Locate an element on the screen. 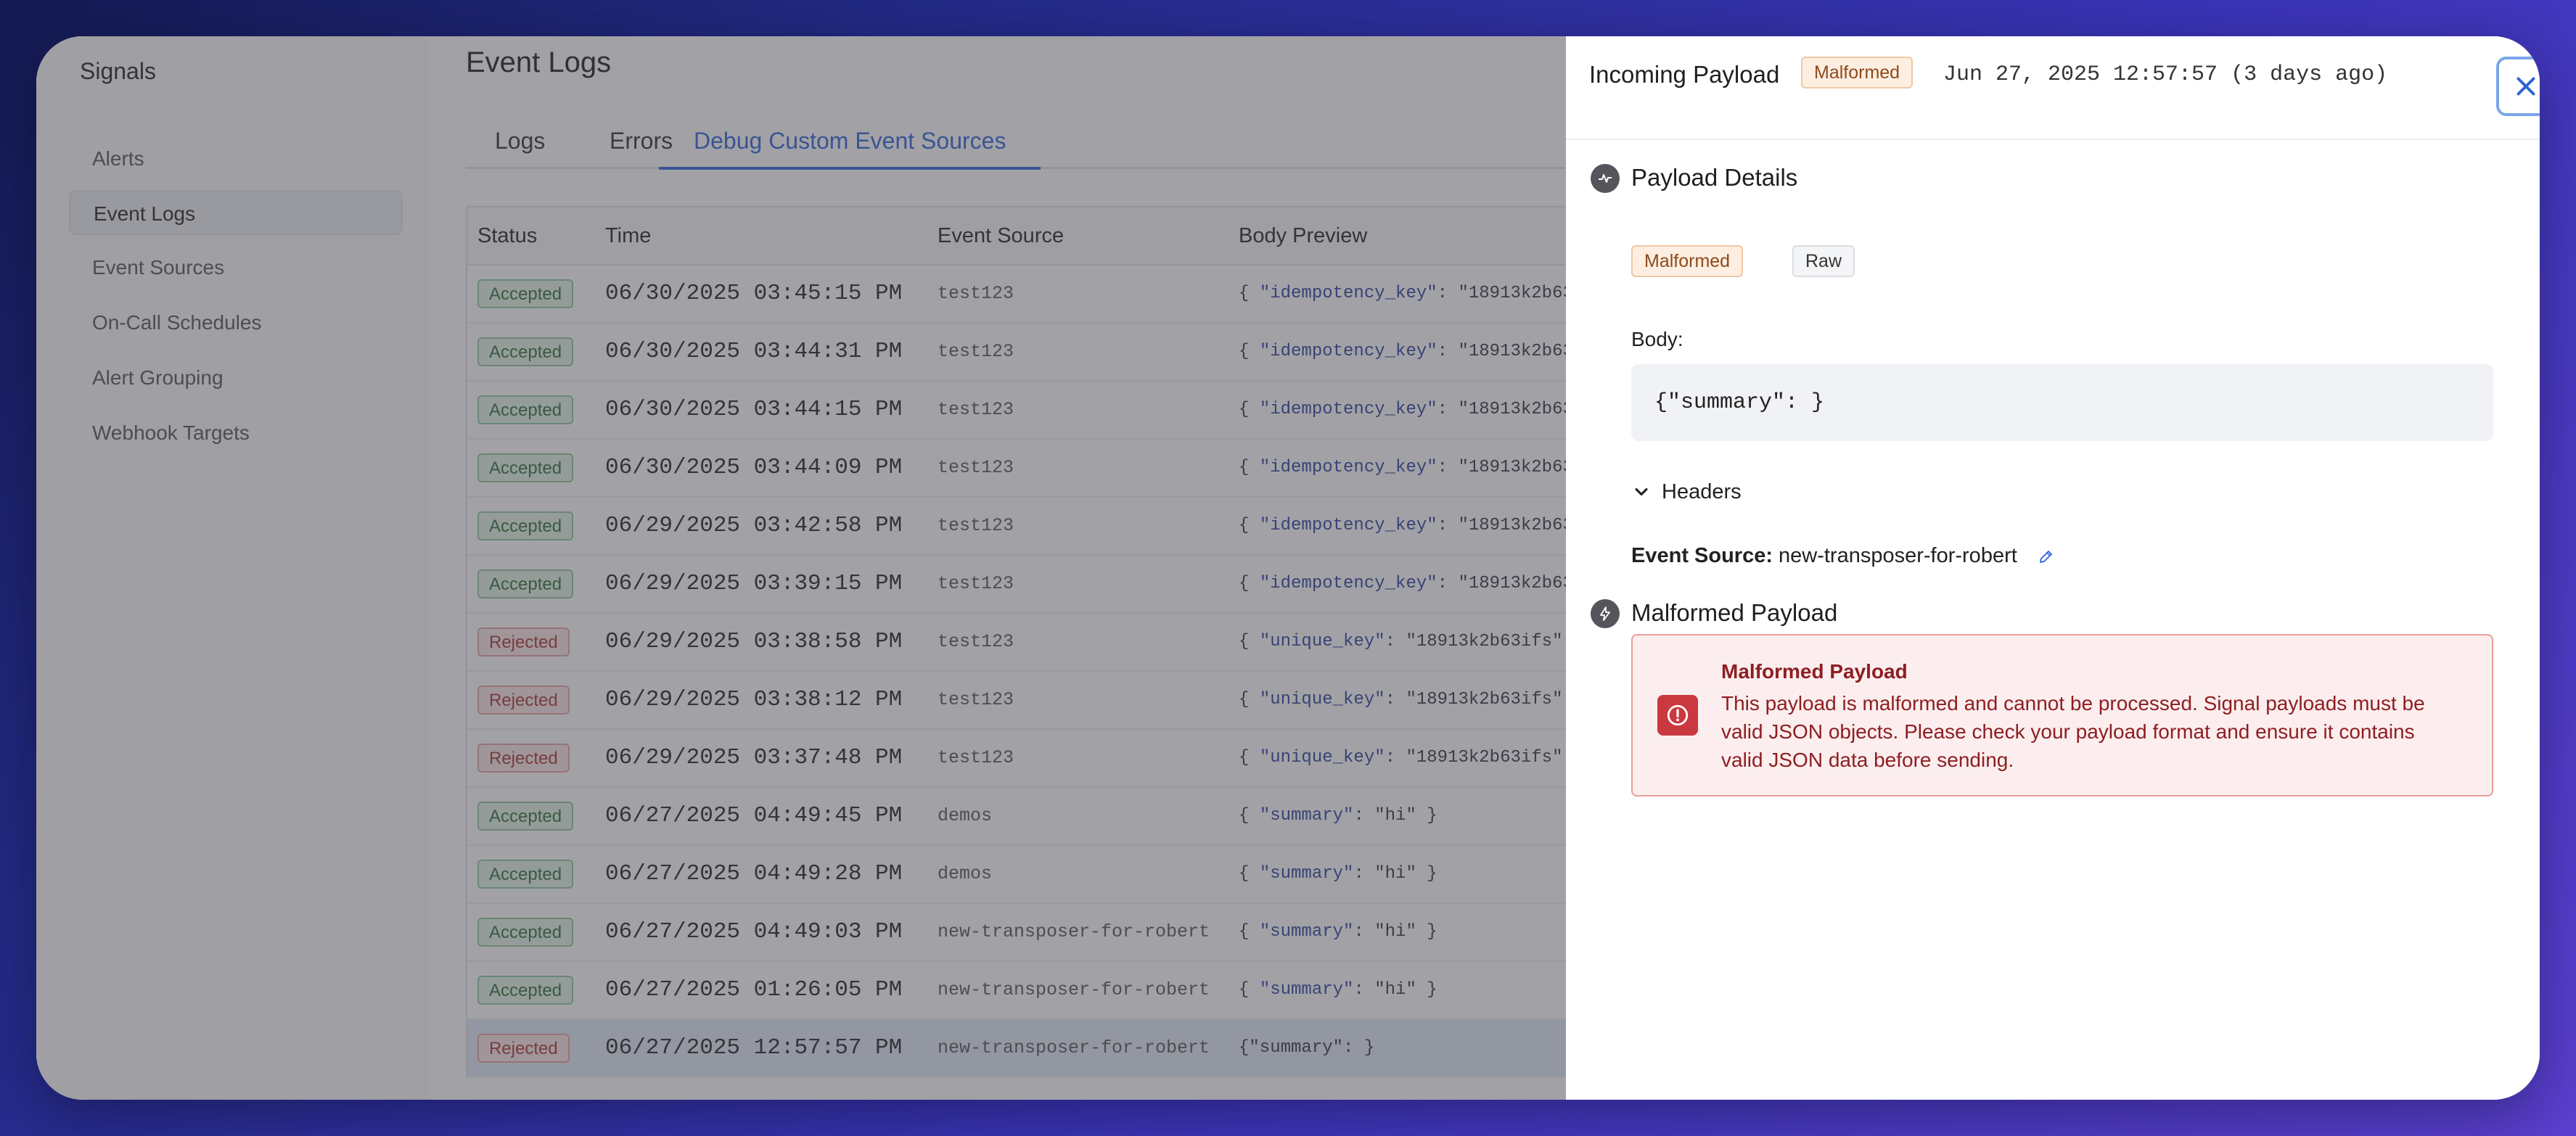 The width and height of the screenshot is (2576, 1136). close-icon is located at coordinates (2525, 87).